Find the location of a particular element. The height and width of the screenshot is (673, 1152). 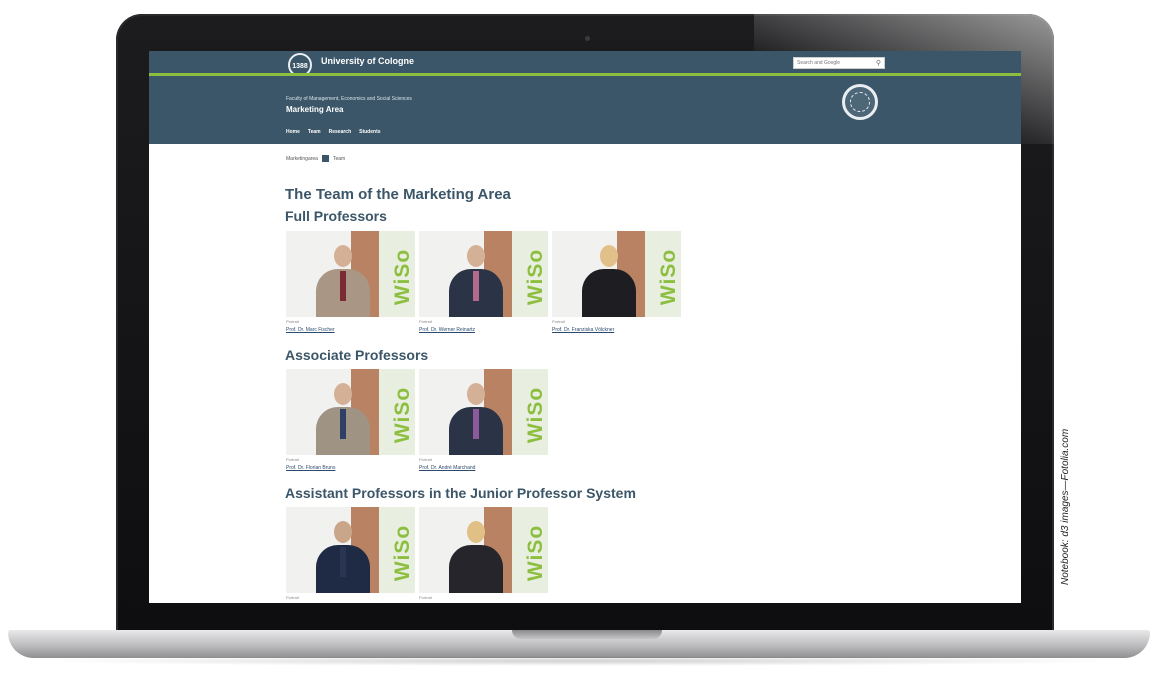

person-name-link: Prof. Dr. Werner Reinartz is located at coordinates (484, 330).